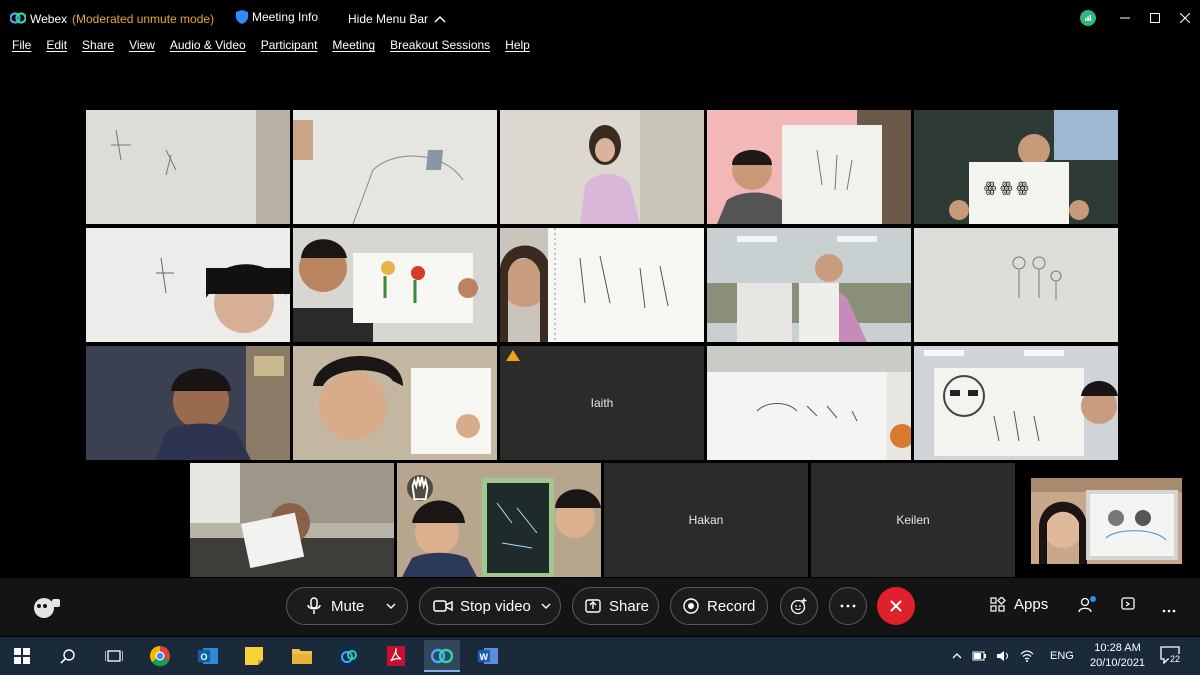 The width and height of the screenshot is (1200, 675). Describe the element at coordinates (208, 48) in the screenshot. I see `menu-audio-video: Audio & Video` at that location.